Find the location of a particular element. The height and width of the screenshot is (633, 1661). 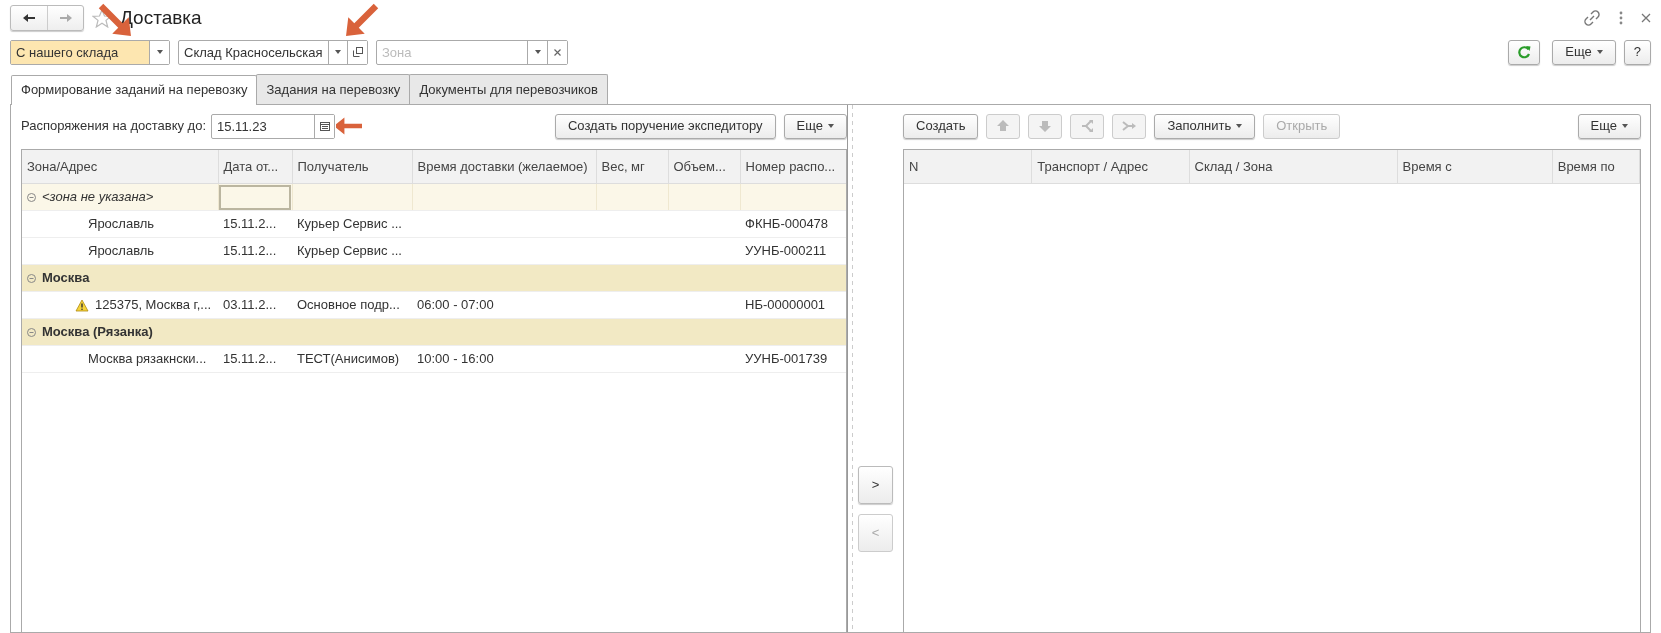

dropdown-button is located at coordinates (159, 52).